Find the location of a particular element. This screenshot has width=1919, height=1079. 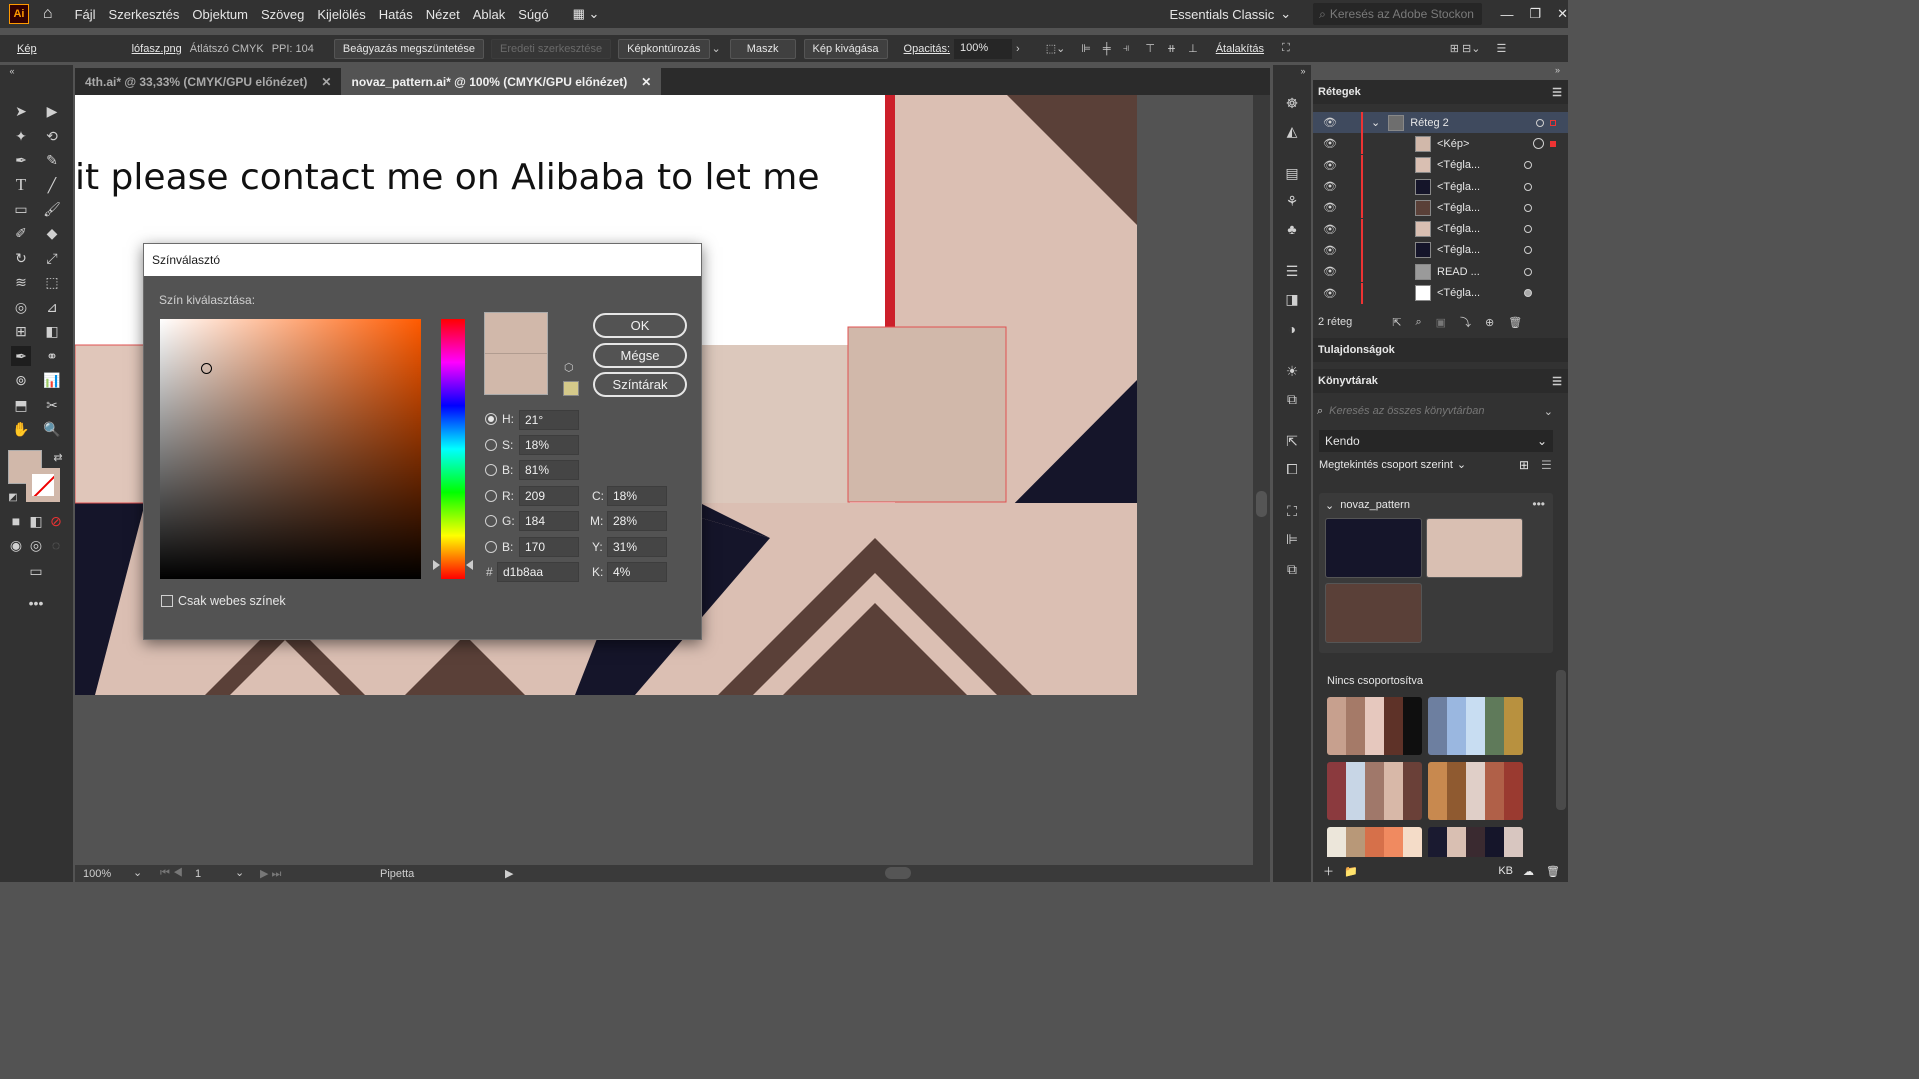

menu-file: Fájl is located at coordinates (85, 14).